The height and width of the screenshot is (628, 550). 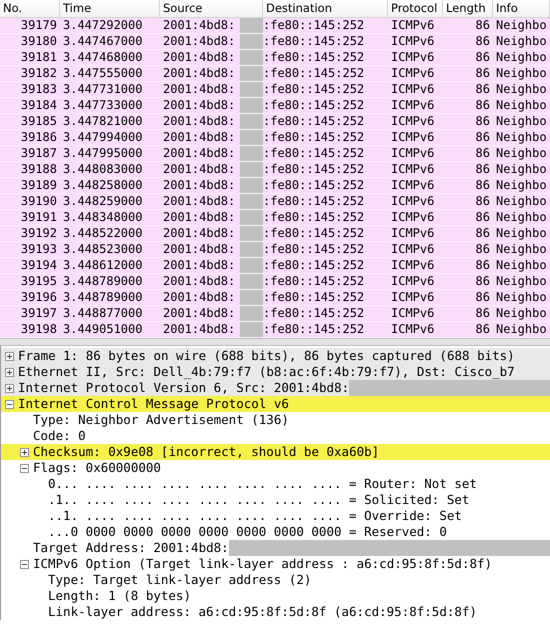 I want to click on tree-item: Flags: 0x60000000, so click(x=97, y=468).